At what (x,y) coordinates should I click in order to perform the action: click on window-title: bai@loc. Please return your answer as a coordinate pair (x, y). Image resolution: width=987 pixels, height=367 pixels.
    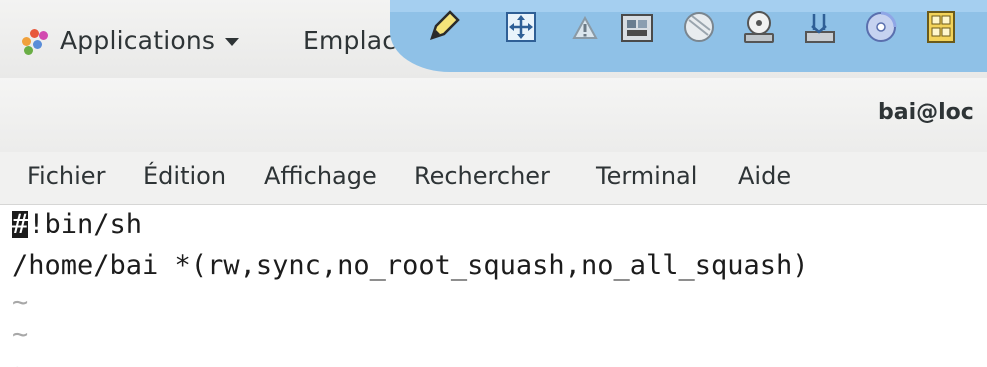
    Looking at the image, I should click on (926, 112).